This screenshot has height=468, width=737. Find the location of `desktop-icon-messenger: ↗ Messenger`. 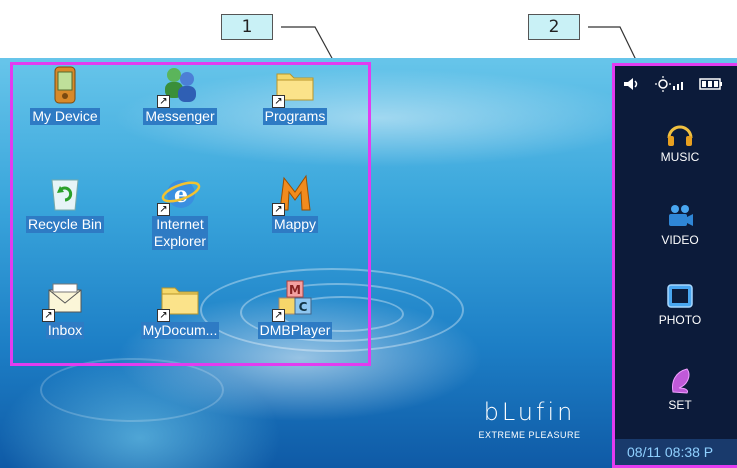

desktop-icon-messenger: ↗ Messenger is located at coordinates (180, 95).